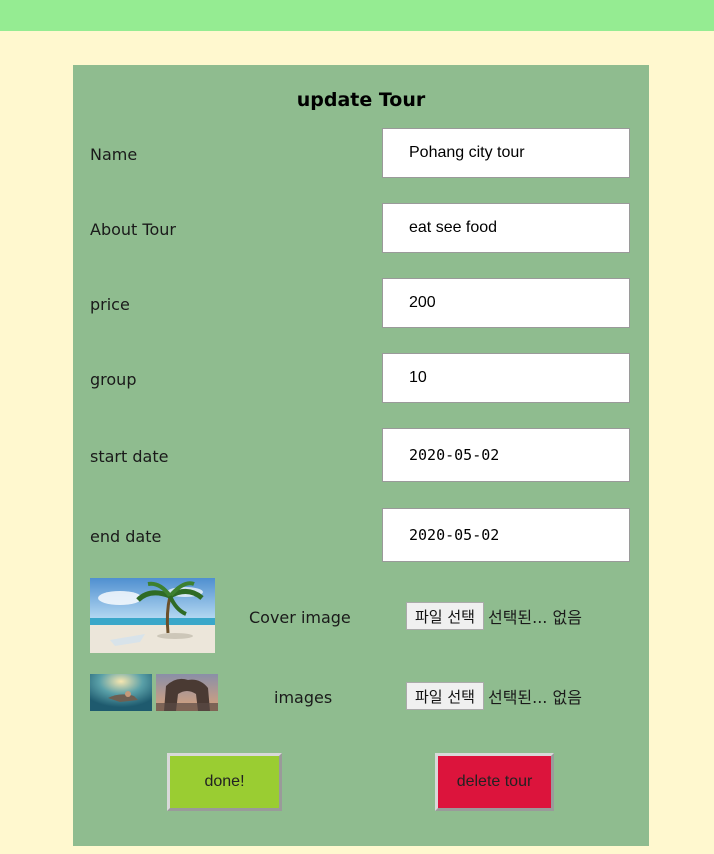 The image size is (714, 854). Describe the element at coordinates (114, 154) in the screenshot. I see `name-label: Name` at that location.